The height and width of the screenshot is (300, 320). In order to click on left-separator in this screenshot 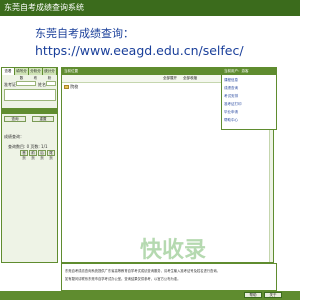, I will do `click(29, 111)`.